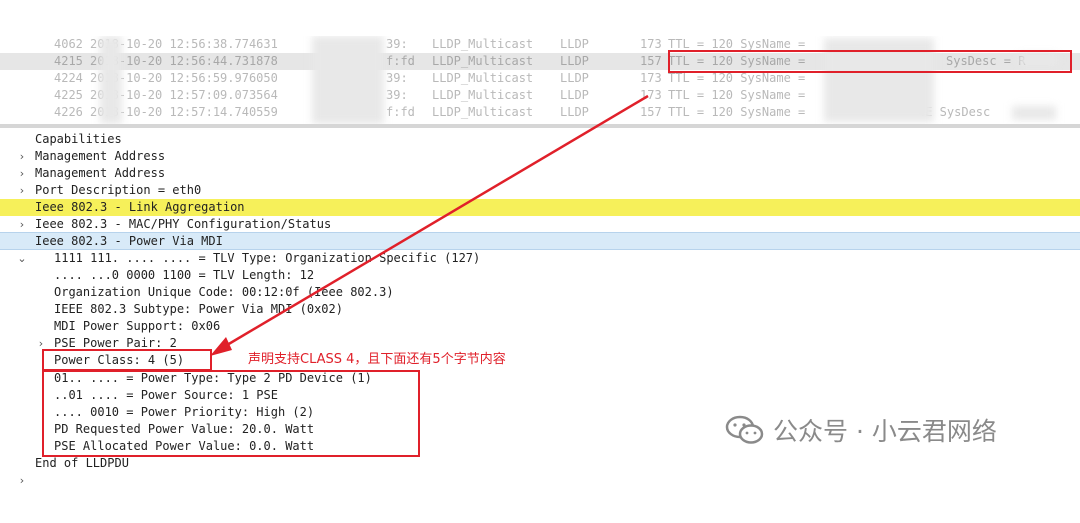  What do you see at coordinates (78, 139) in the screenshot?
I see `tree-item-label: Capabilities` at bounding box center [78, 139].